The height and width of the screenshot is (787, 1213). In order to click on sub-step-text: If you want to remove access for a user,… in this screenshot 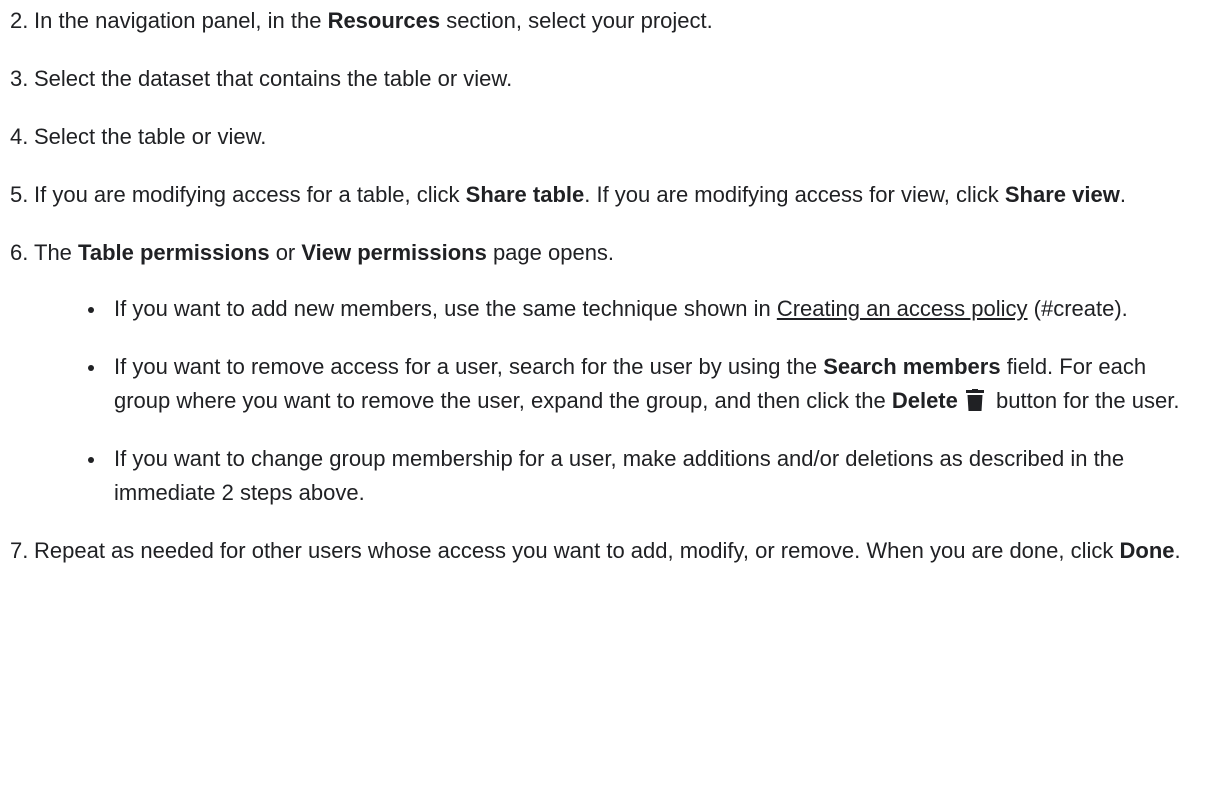, I will do `click(658, 384)`.